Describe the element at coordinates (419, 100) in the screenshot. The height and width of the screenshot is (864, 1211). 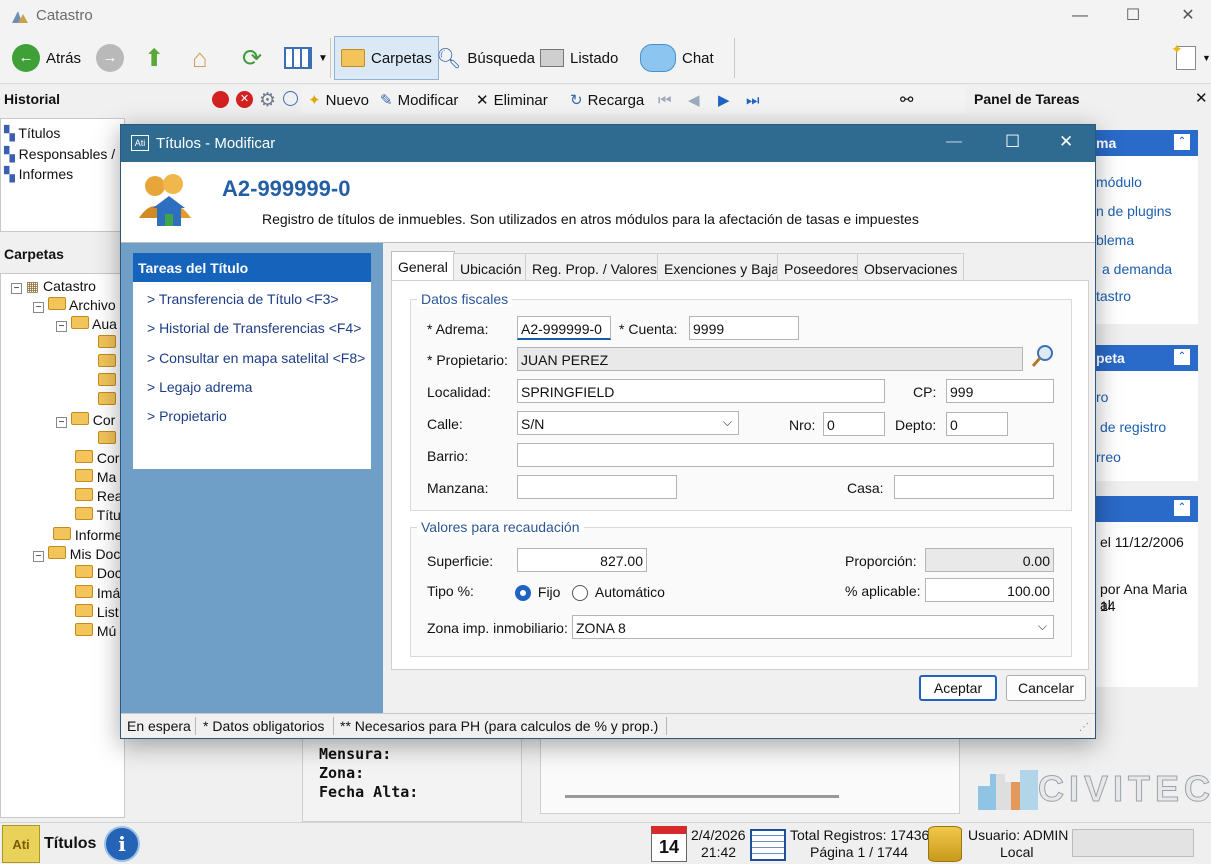
I see `modify-button: ✎ Modificar` at that location.